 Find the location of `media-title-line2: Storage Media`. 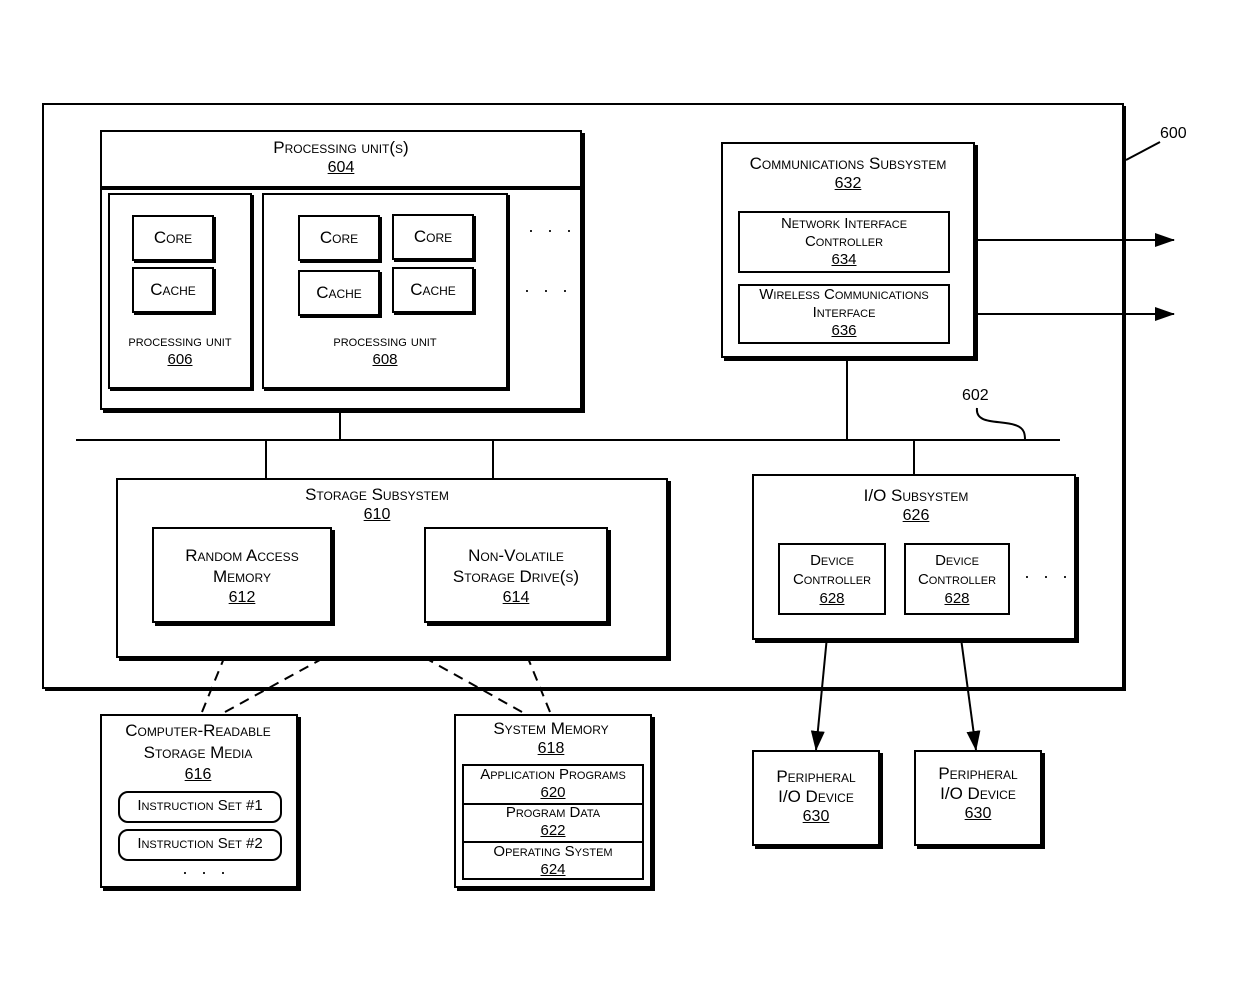

media-title-line2: Storage Media is located at coordinates (198, 752).